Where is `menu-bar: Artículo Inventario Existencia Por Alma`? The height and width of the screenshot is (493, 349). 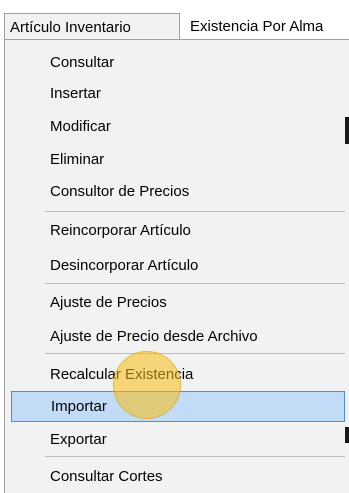 menu-bar: Artículo Inventario Existencia Por Alma is located at coordinates (174, 20).